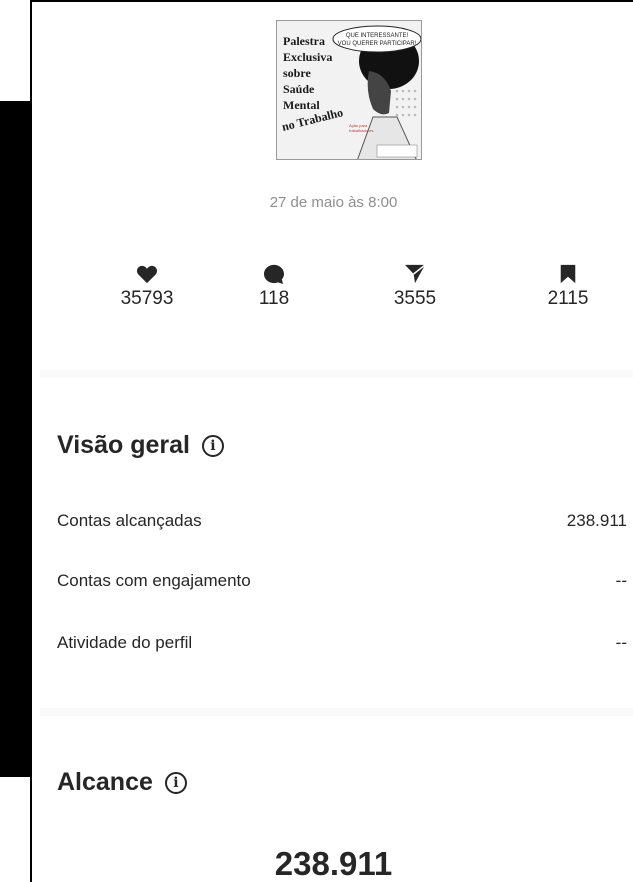 The image size is (633, 882). What do you see at coordinates (307, 57) in the screenshot?
I see `svg-text: Exclusiva` at bounding box center [307, 57].